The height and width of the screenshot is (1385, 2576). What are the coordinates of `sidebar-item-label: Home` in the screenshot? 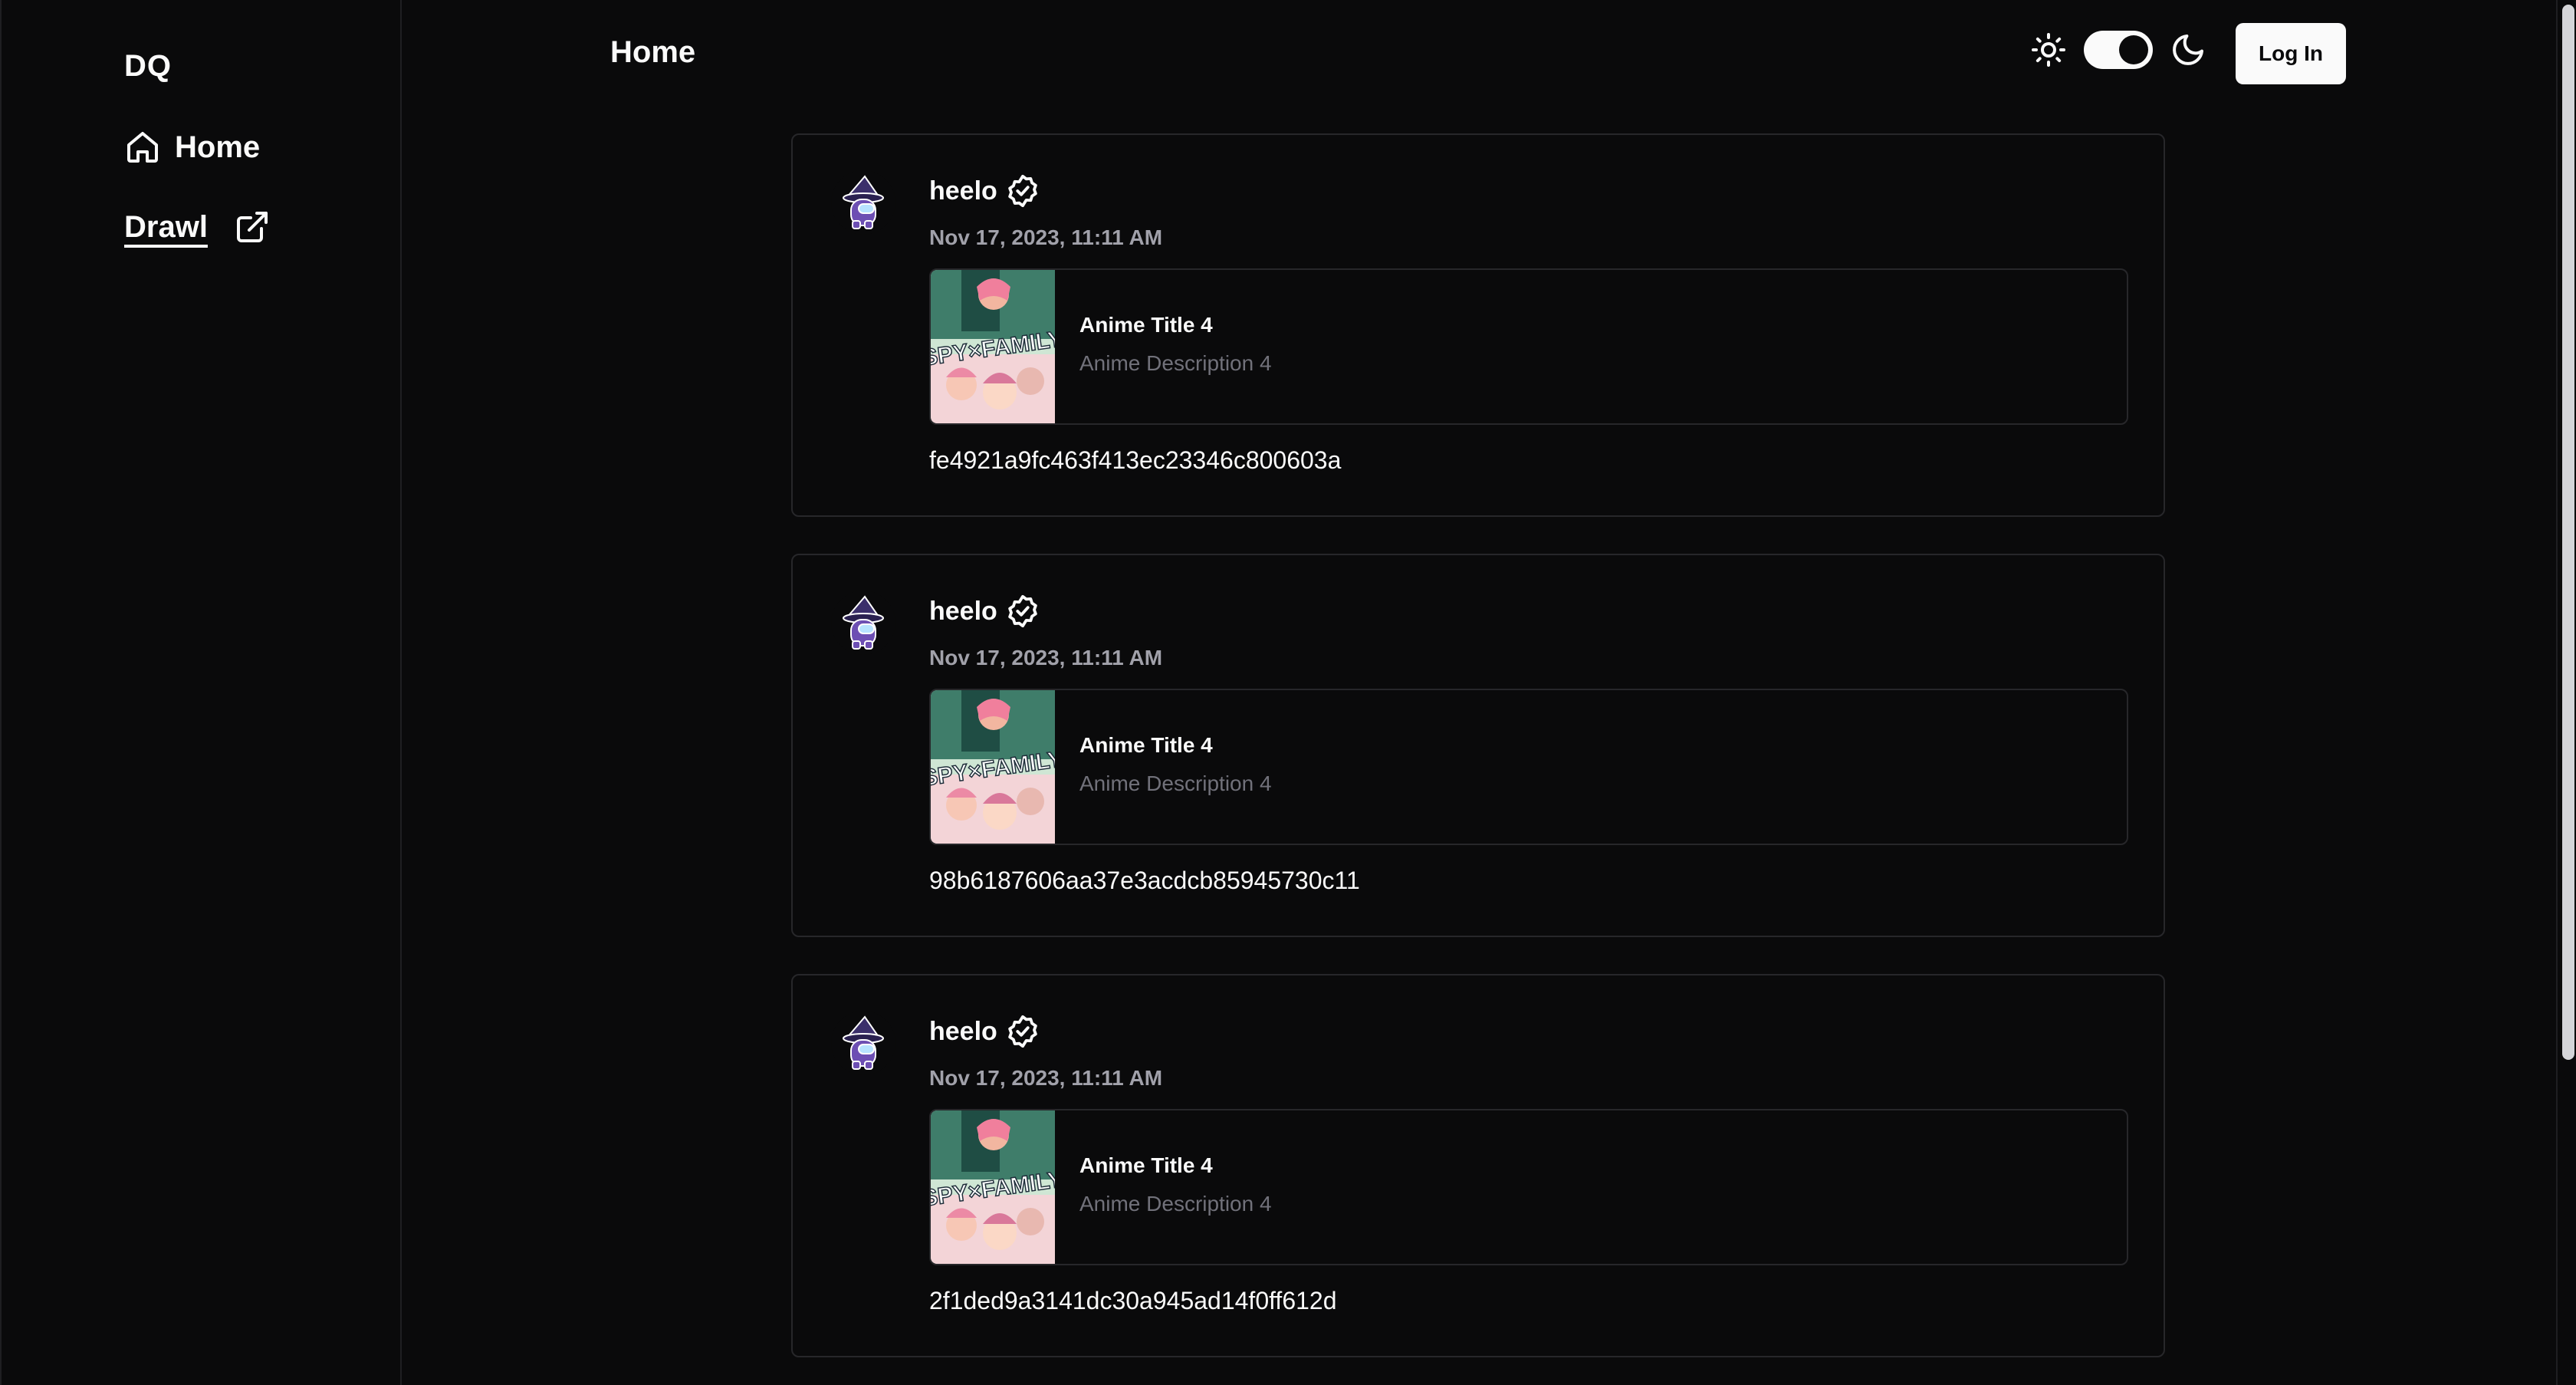 It's located at (218, 147).